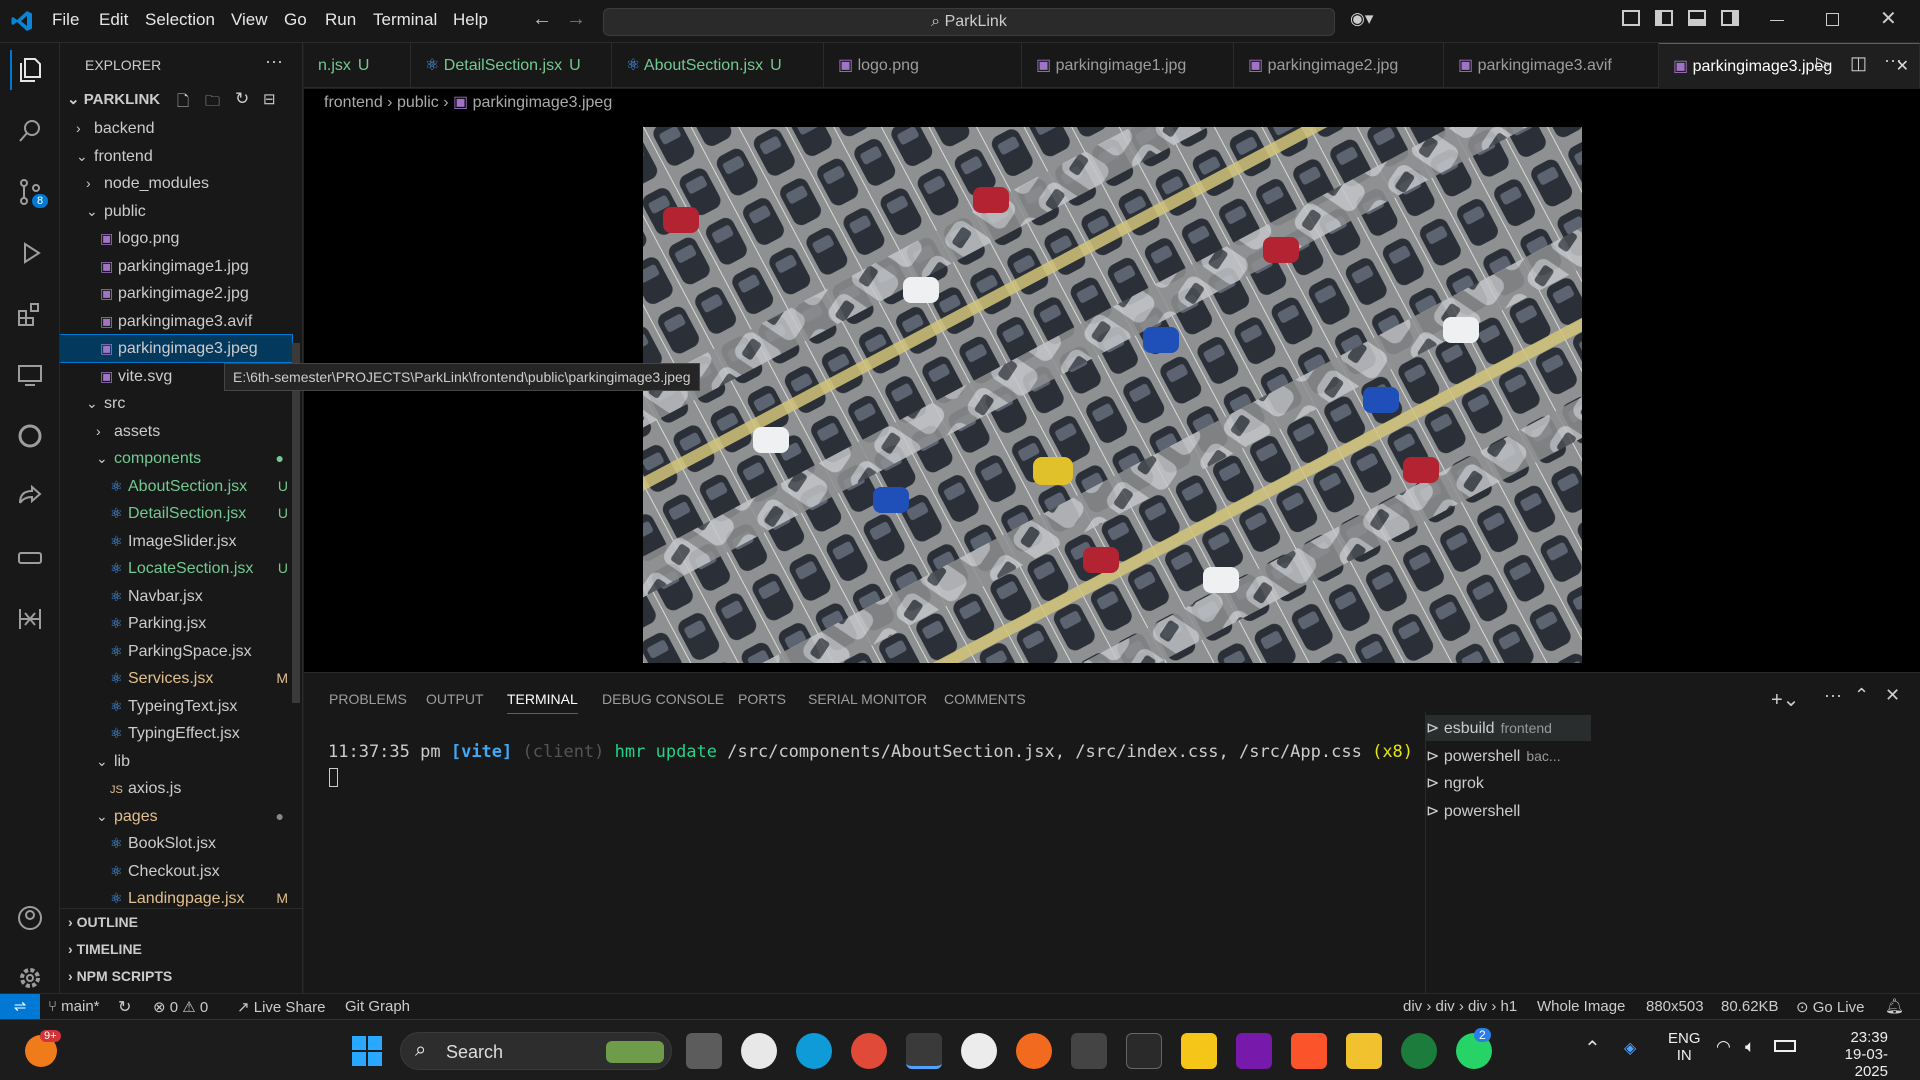 Image resolution: width=1920 pixels, height=1080 pixels. I want to click on close-panel-icon: ✕, so click(1892, 695).